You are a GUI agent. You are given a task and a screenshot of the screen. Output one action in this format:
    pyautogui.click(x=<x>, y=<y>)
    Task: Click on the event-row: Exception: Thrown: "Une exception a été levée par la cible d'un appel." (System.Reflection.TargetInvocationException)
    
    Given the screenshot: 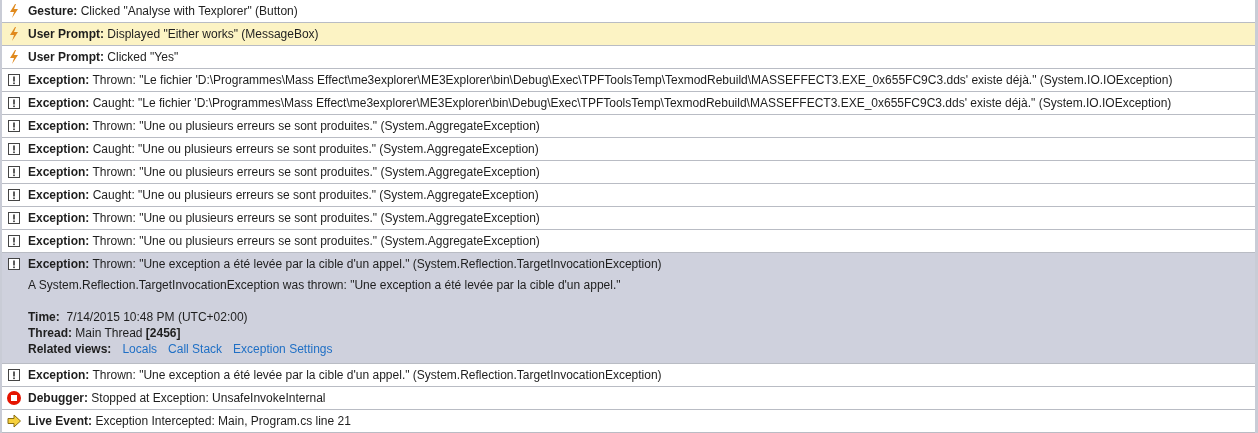 What is the action you would take?
    pyautogui.click(x=628, y=375)
    